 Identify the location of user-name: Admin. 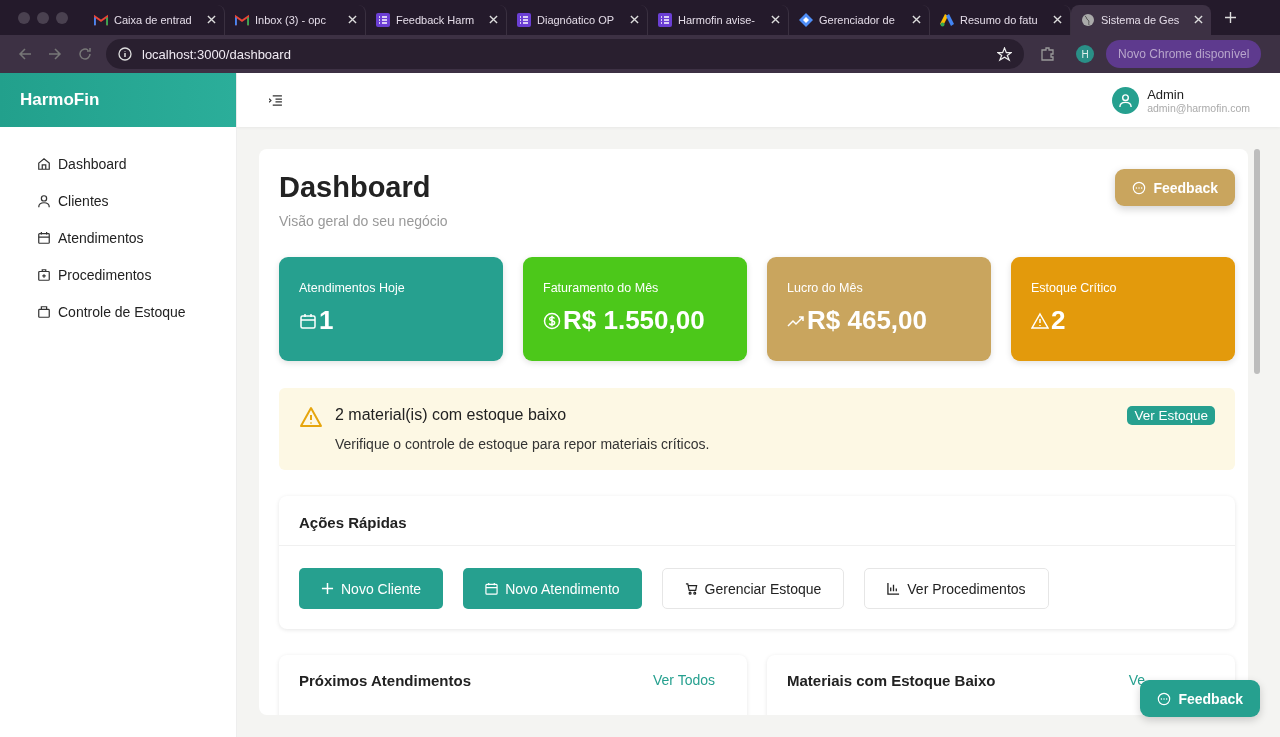
(1166, 94).